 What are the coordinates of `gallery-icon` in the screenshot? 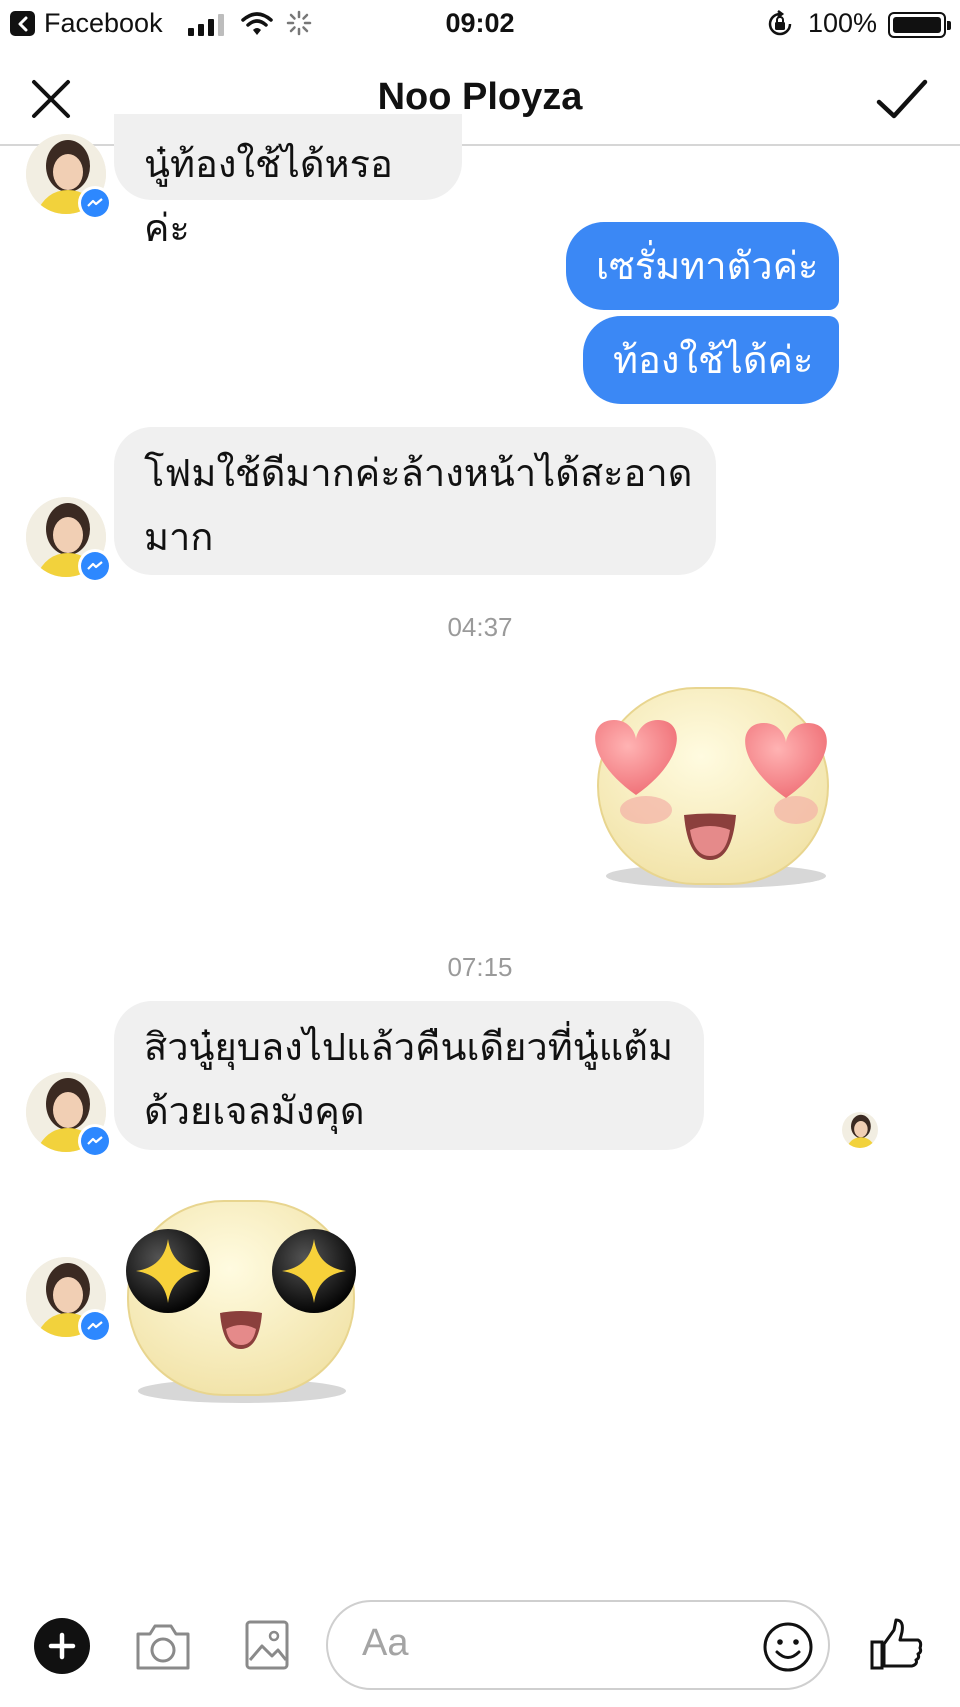 It's located at (267, 1645).